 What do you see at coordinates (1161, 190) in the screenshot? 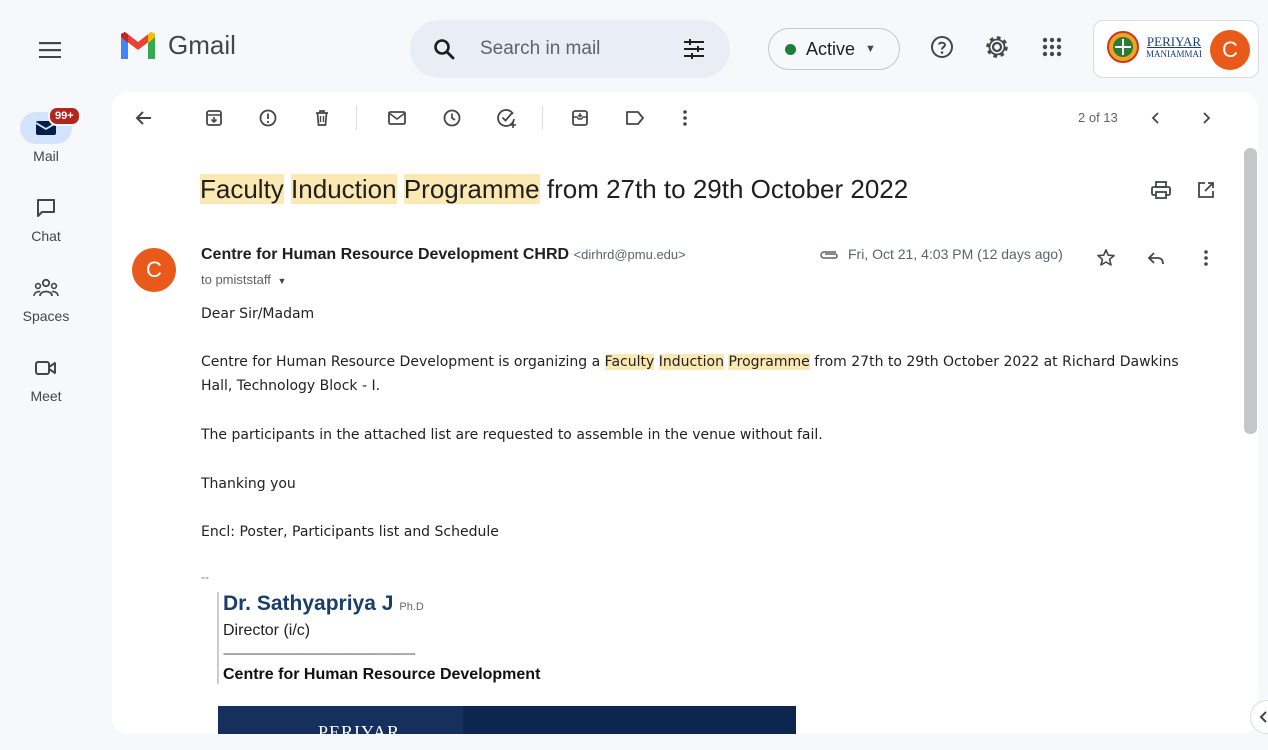
I see `print-icon` at bounding box center [1161, 190].